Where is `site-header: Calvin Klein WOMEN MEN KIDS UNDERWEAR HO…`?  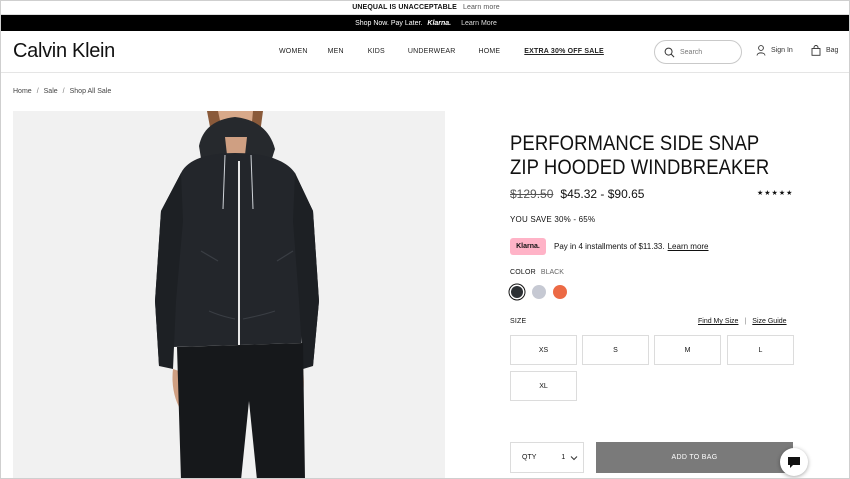
site-header: Calvin Klein WOMEN MEN KIDS UNDERWEAR HO… is located at coordinates (425, 52).